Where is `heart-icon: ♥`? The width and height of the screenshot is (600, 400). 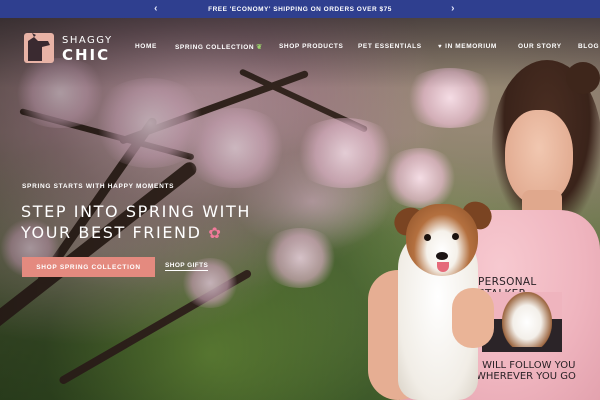 heart-icon: ♥ is located at coordinates (440, 47).